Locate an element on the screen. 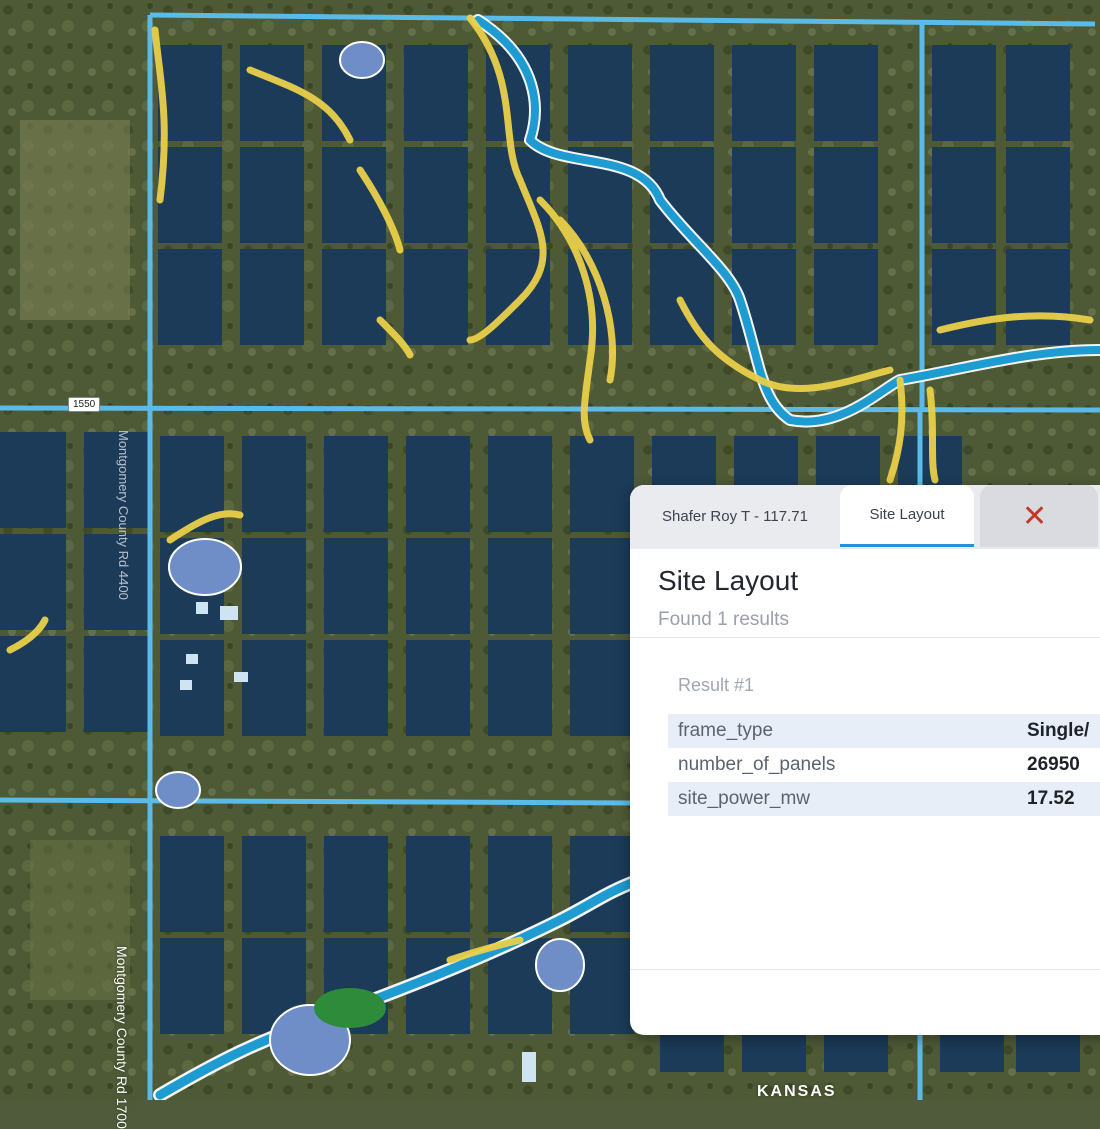 The height and width of the screenshot is (1129, 1100). road-label: Montgomery County Rd 1700 is located at coordinates (122, 1037).